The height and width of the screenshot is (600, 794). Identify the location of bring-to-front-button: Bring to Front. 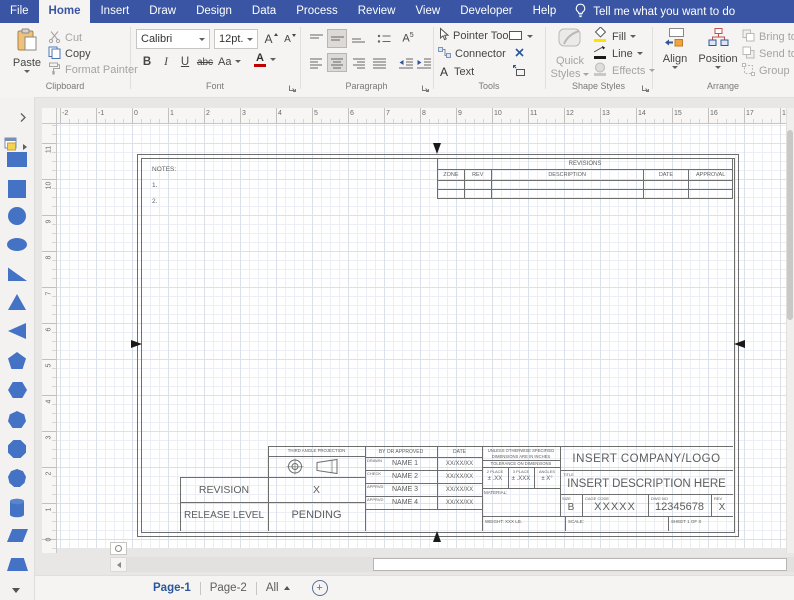
(768, 36).